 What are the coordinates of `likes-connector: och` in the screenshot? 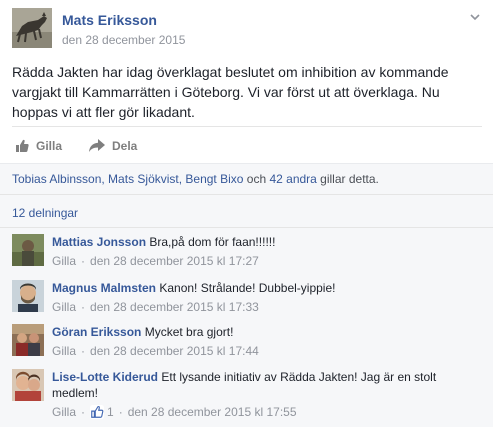 It's located at (256, 179).